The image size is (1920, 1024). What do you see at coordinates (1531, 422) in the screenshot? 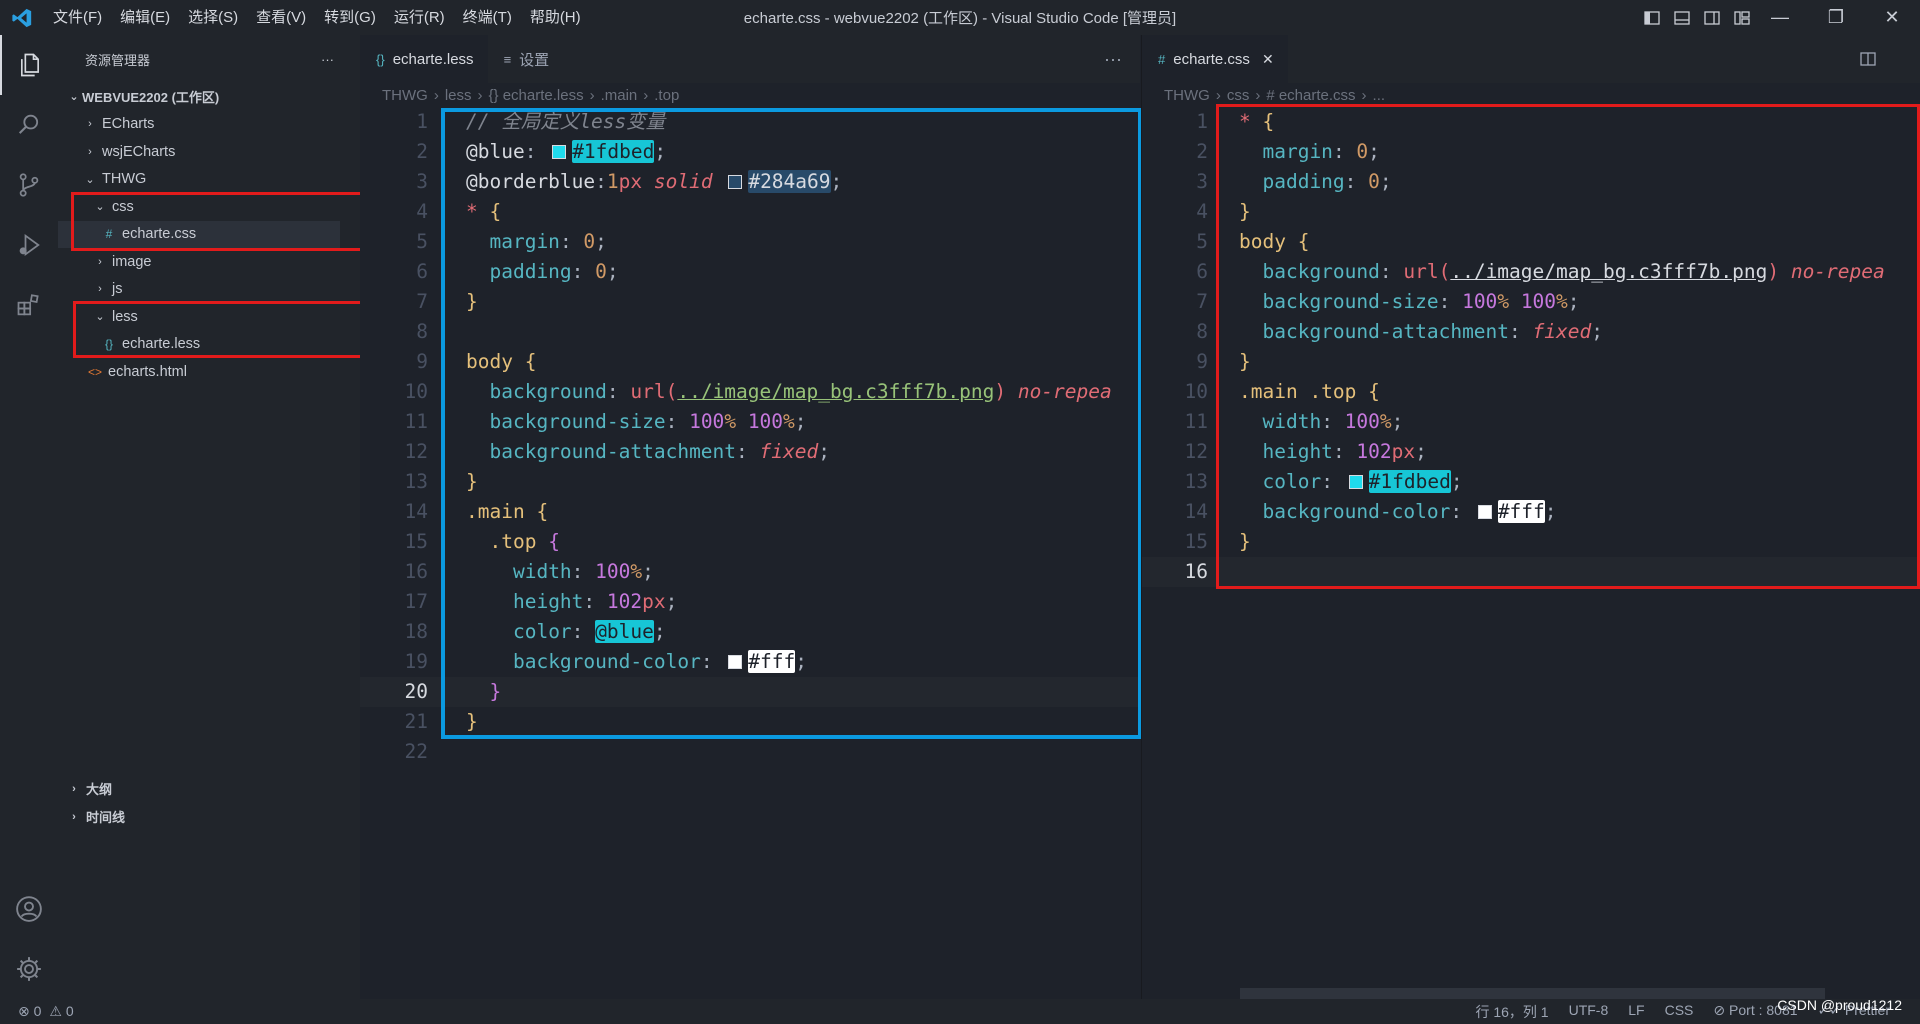
I see `code-line: 11 width: 100%;` at bounding box center [1531, 422].